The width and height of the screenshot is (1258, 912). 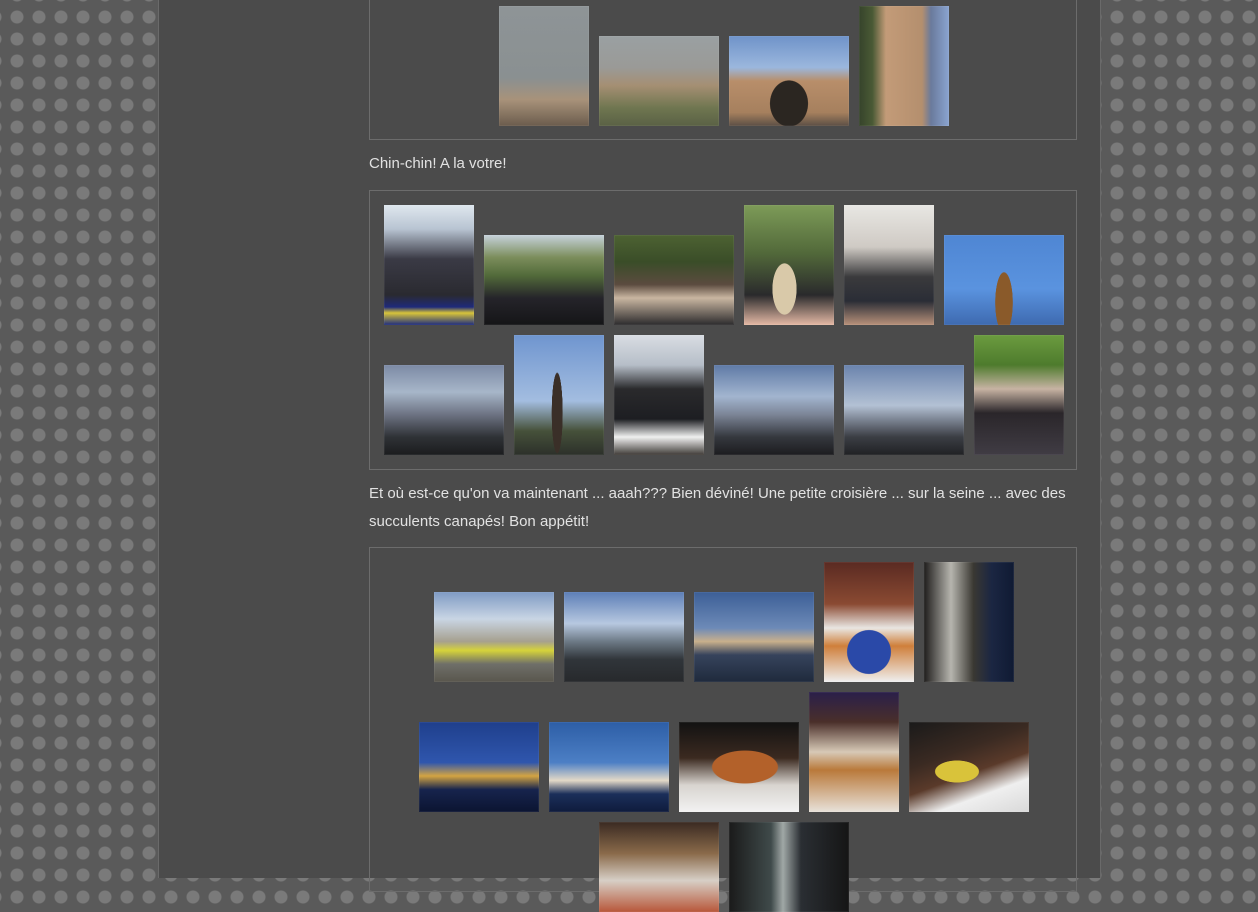 What do you see at coordinates (544, 66) in the screenshot?
I see `photo-paris-skyline-view` at bounding box center [544, 66].